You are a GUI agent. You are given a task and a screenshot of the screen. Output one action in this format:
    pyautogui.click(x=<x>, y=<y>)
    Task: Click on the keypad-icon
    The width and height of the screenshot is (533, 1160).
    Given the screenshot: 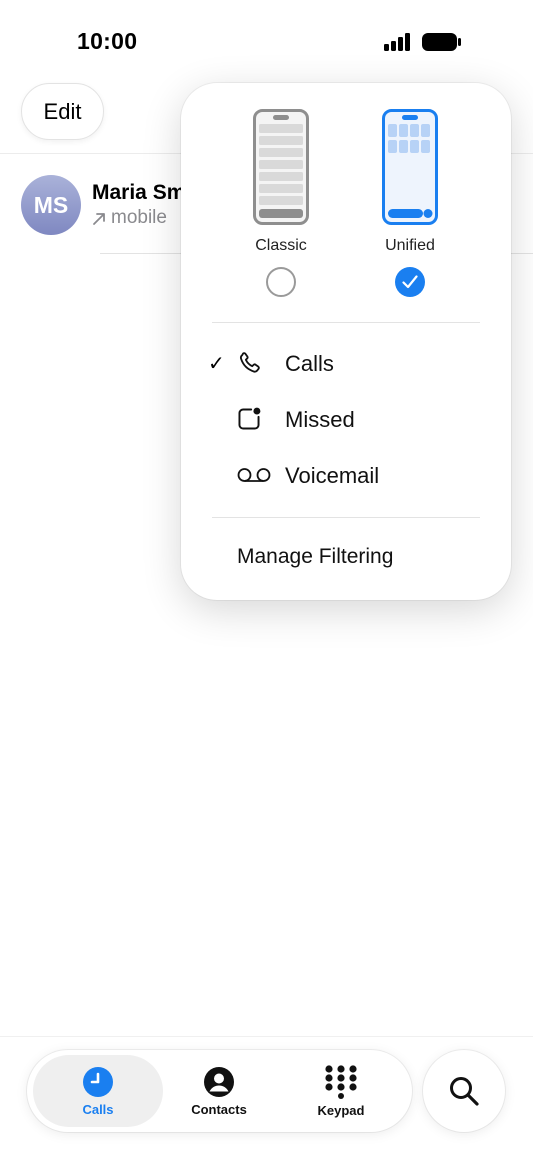 What is the action you would take?
    pyautogui.click(x=341, y=1081)
    